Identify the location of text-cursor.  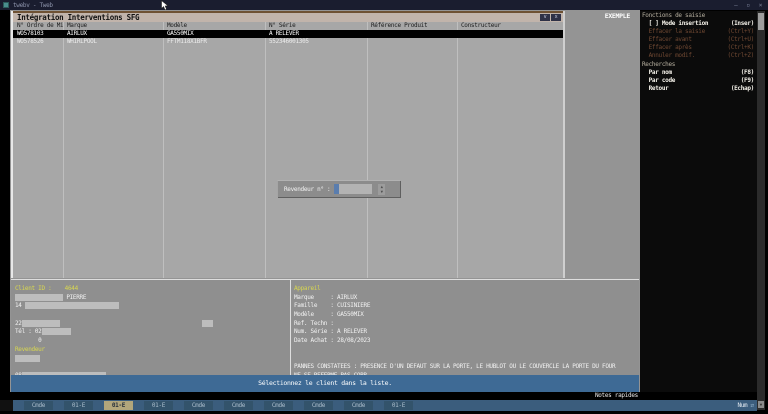
(337, 189).